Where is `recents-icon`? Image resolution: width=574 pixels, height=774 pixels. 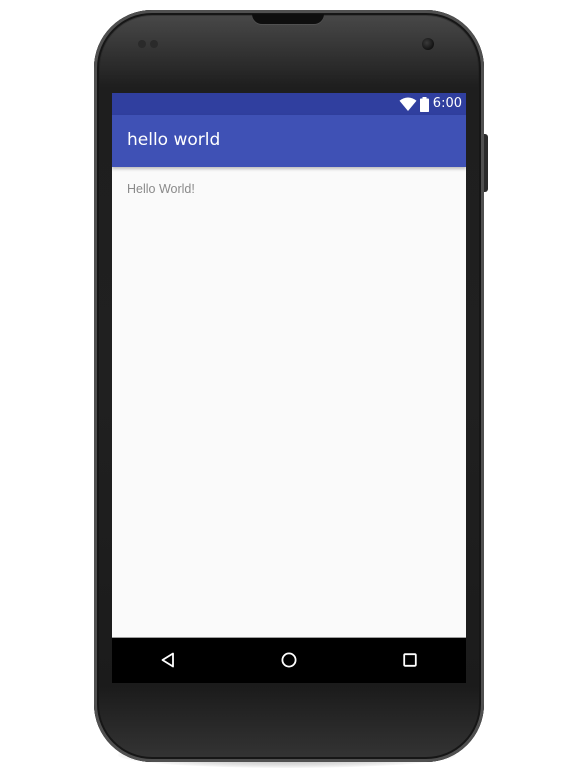
recents-icon is located at coordinates (410, 660).